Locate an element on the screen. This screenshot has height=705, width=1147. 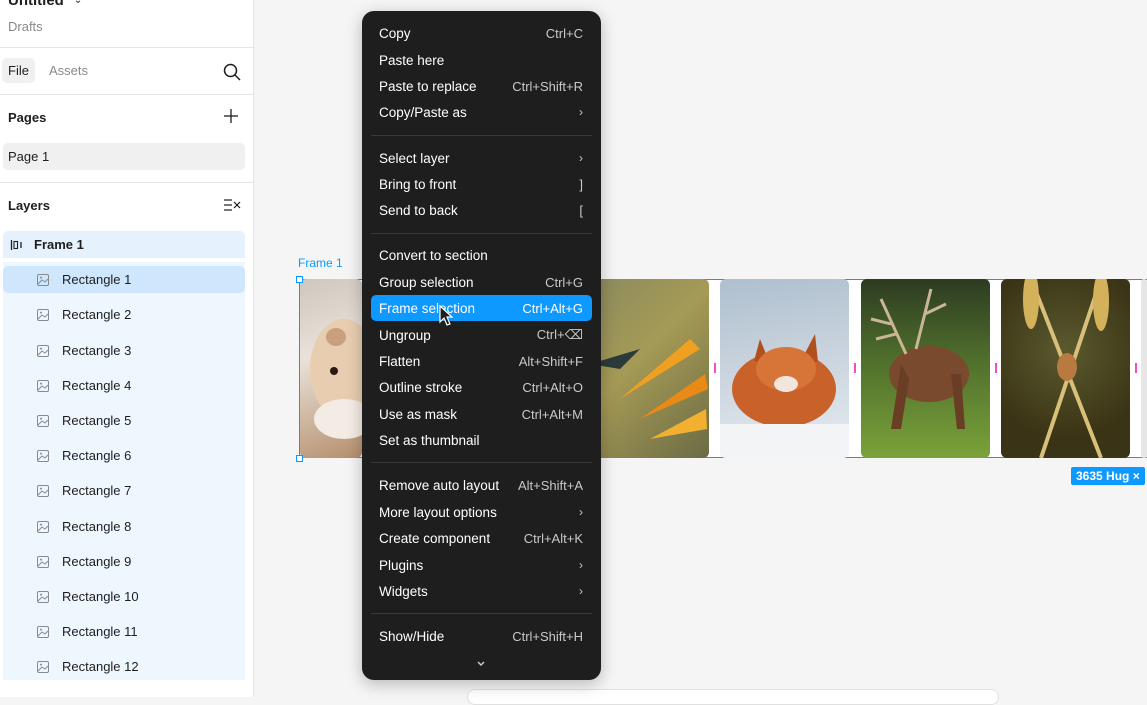
menu-item-use-mask: Use as mask Ctrl+Alt+M is located at coordinates (481, 414).